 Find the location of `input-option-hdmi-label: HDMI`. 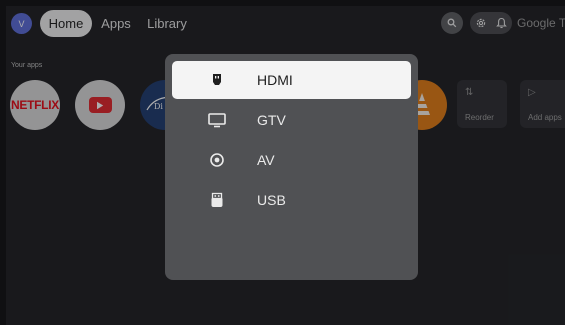

input-option-hdmi-label: HDMI is located at coordinates (275, 80).